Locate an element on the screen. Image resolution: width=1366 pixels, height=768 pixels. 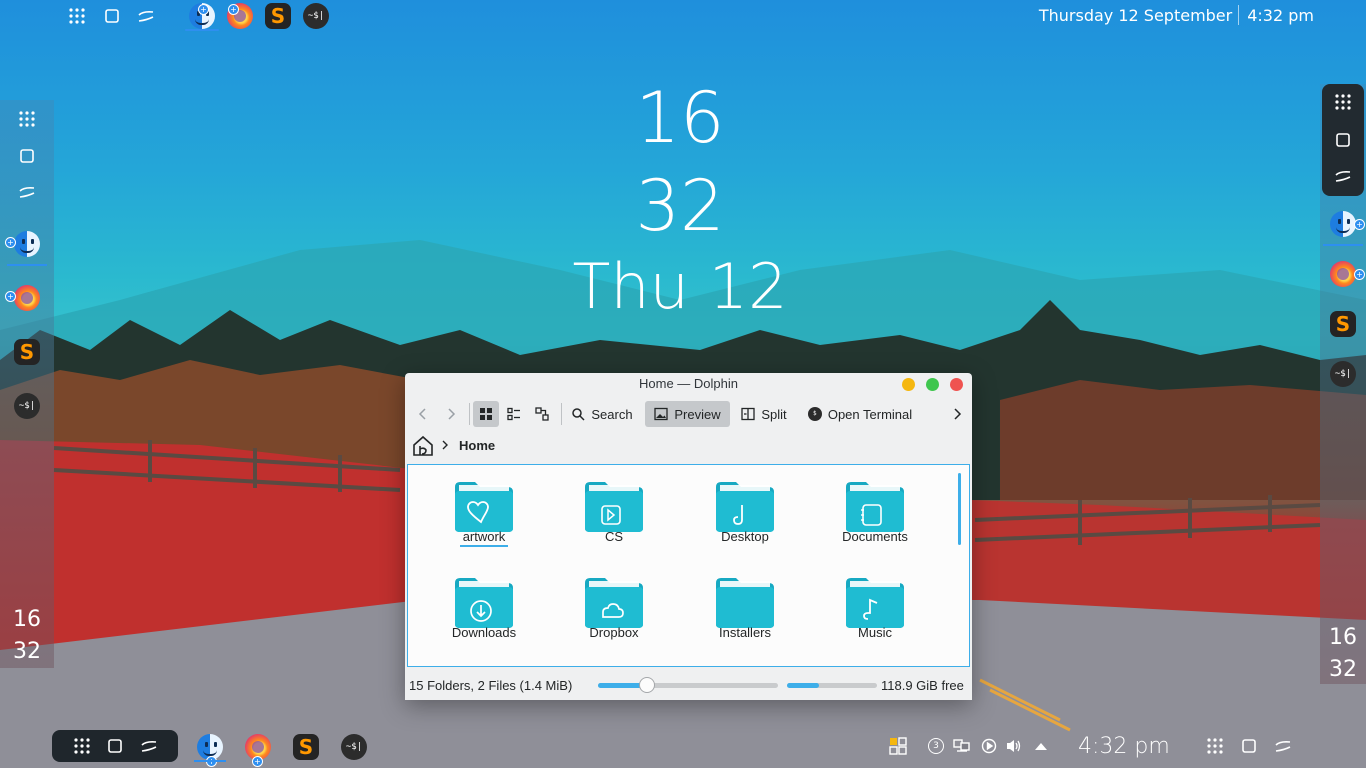
home-icon is located at coordinates (423, 446).